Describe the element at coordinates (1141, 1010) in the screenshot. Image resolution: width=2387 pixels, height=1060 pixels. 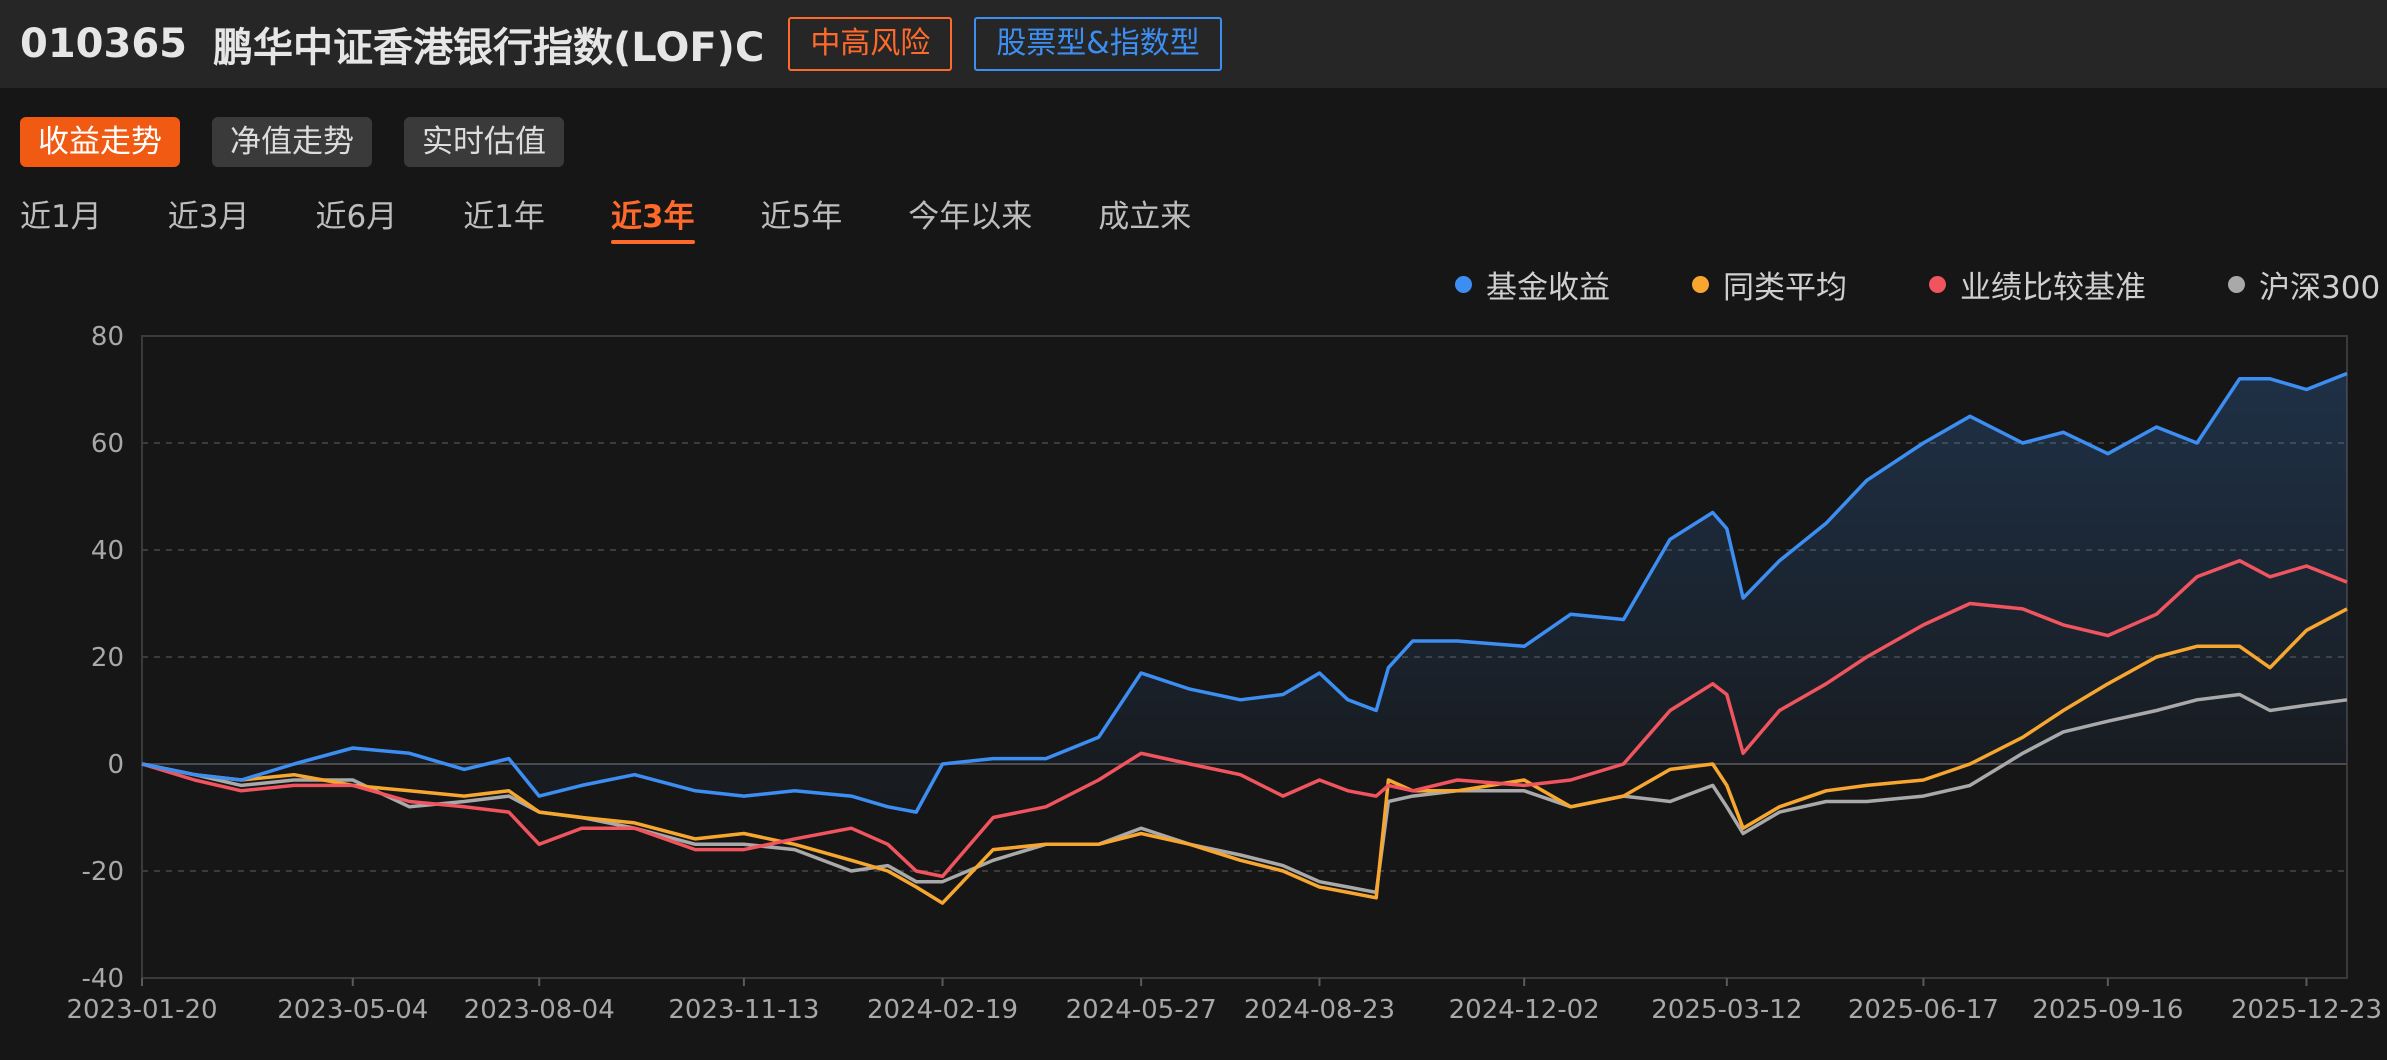
I see `x-tick-label: 2024-05-27` at that location.